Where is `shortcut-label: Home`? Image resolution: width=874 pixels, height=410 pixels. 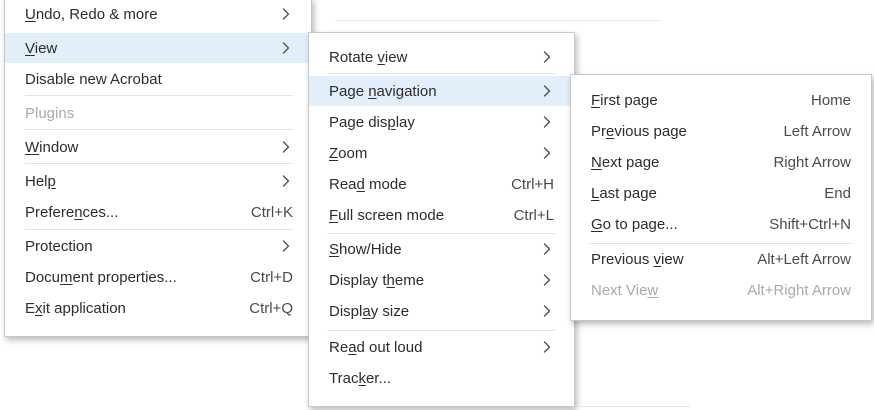
shortcut-label: Home is located at coordinates (830, 100).